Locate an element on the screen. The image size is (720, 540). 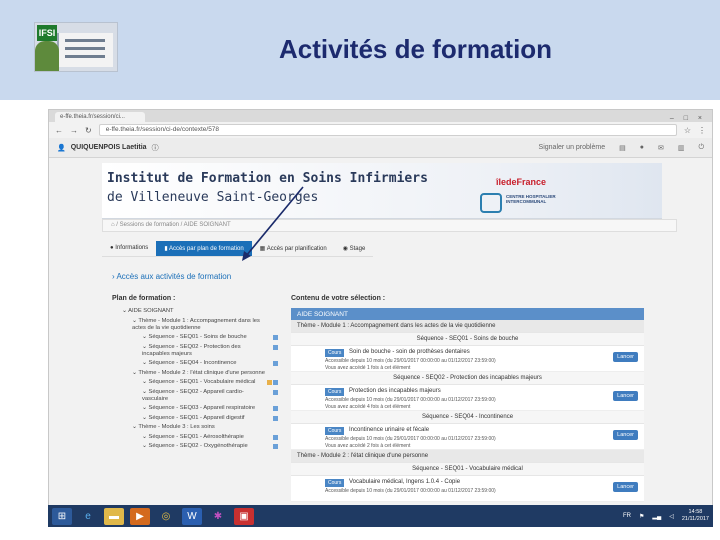
tree-item: ⌄ AIDE SOIGNANT is located at coordinates (196, 311).